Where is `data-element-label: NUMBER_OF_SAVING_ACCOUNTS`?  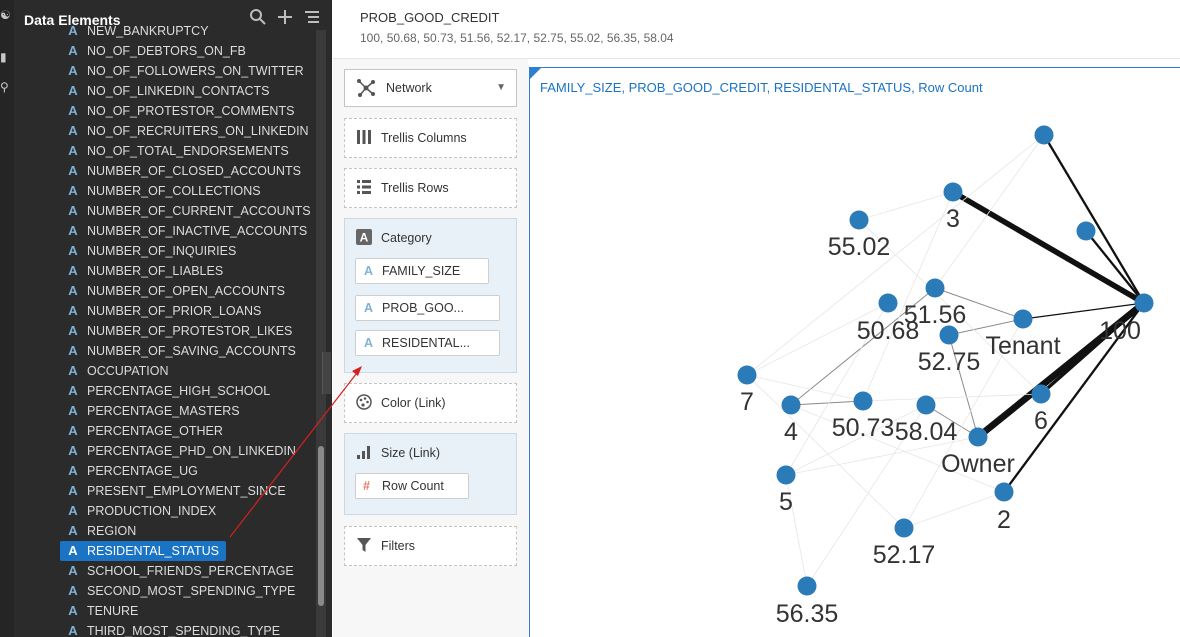 data-element-label: NUMBER_OF_SAVING_ACCOUNTS is located at coordinates (191, 351).